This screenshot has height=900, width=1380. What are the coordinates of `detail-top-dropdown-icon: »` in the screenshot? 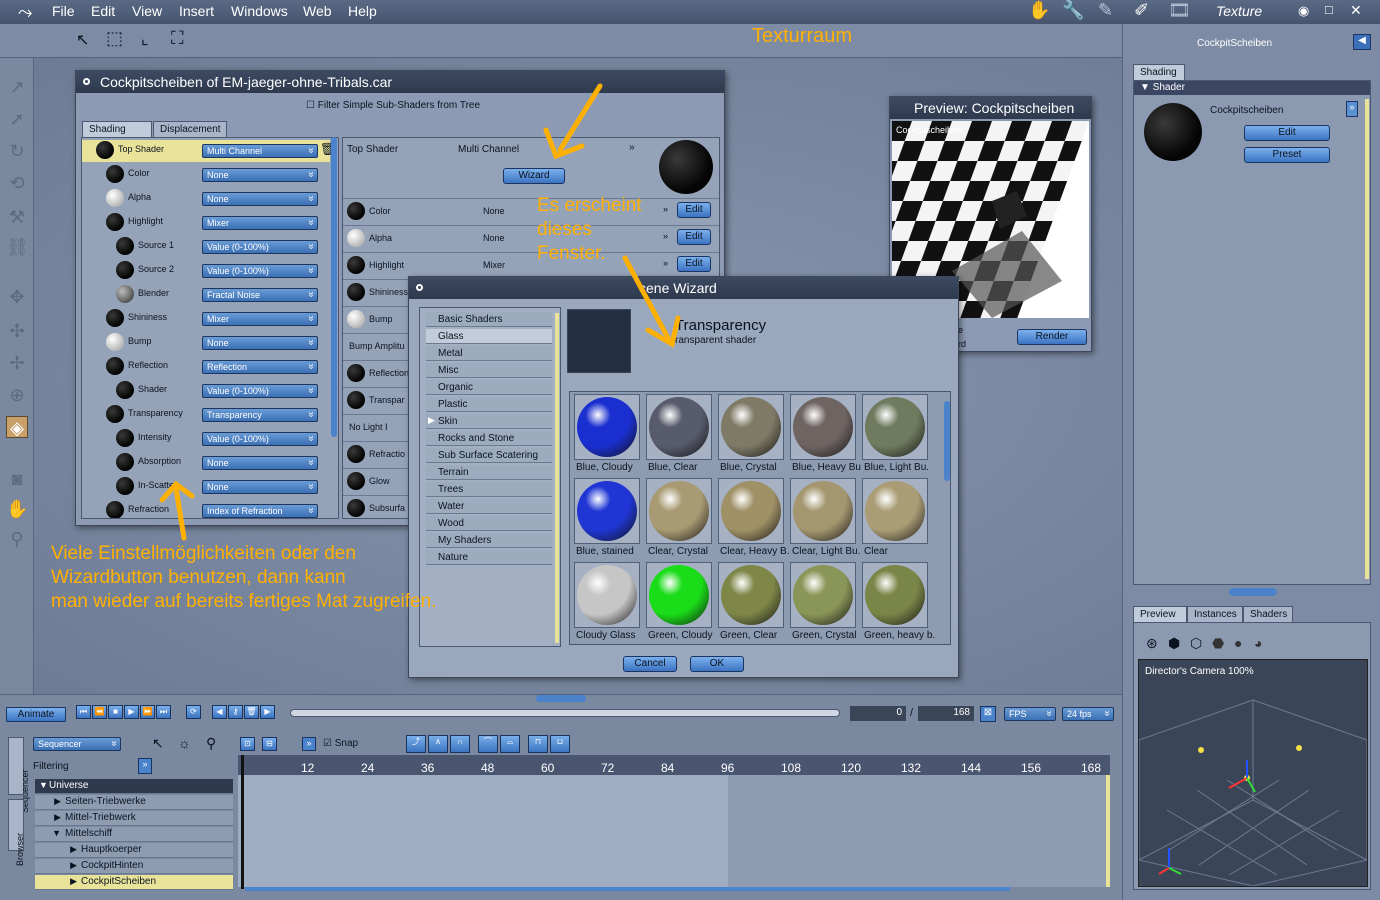 It's located at (632, 147).